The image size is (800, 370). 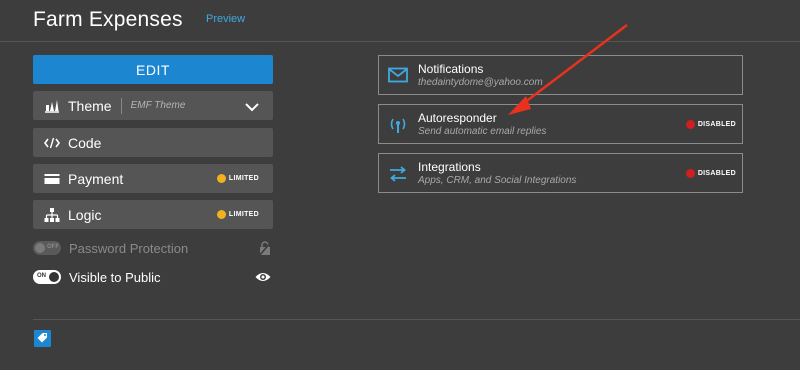 I want to click on credit-card-icon, so click(x=52, y=179).